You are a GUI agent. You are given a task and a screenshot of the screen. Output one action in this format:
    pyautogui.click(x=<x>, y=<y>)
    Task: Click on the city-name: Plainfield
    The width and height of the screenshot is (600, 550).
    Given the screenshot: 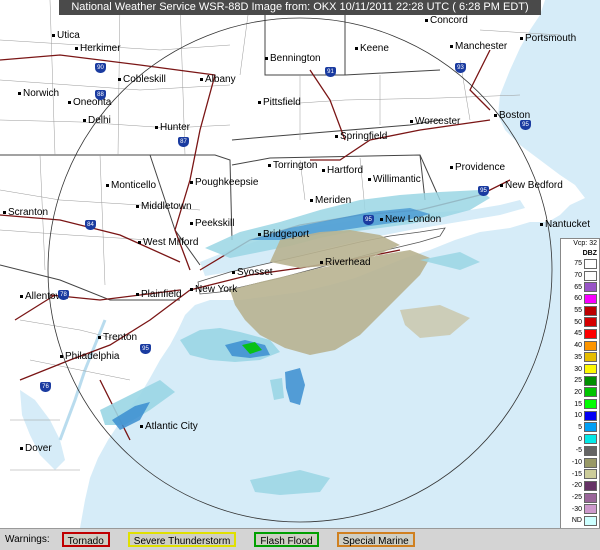 What is the action you would take?
    pyautogui.click(x=161, y=294)
    